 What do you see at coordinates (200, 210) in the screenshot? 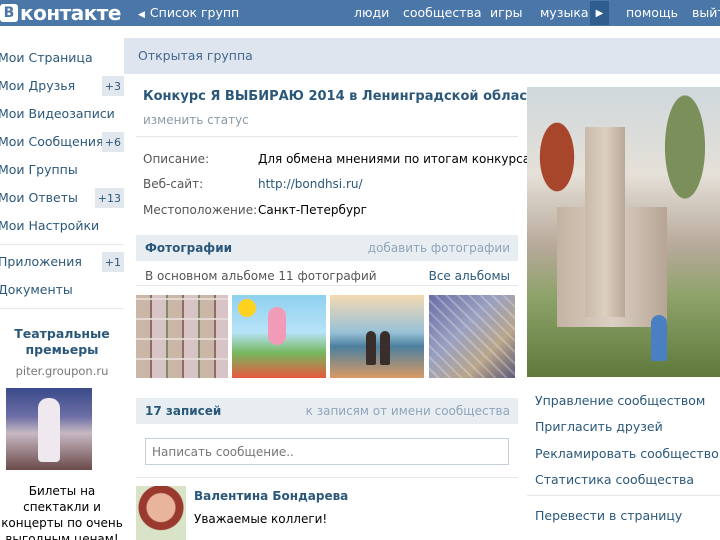
I see `location-label: Местоположение:` at bounding box center [200, 210].